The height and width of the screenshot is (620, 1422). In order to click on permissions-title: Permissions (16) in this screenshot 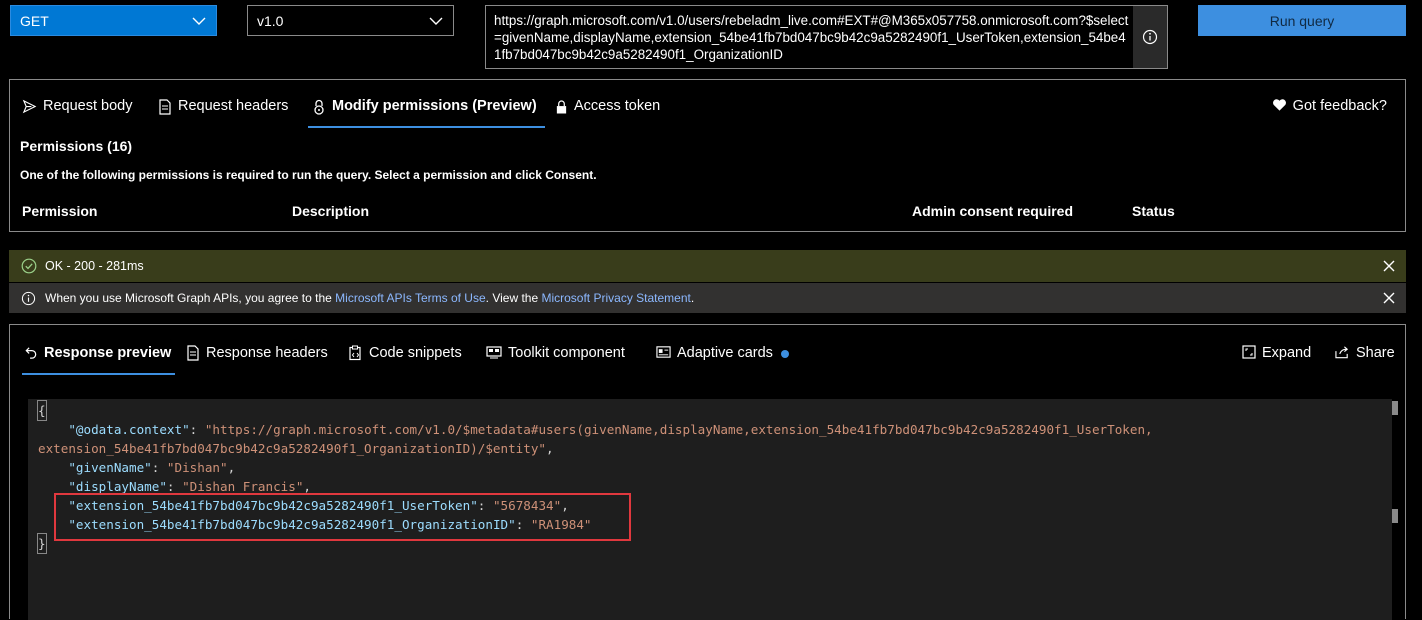, I will do `click(76, 146)`.